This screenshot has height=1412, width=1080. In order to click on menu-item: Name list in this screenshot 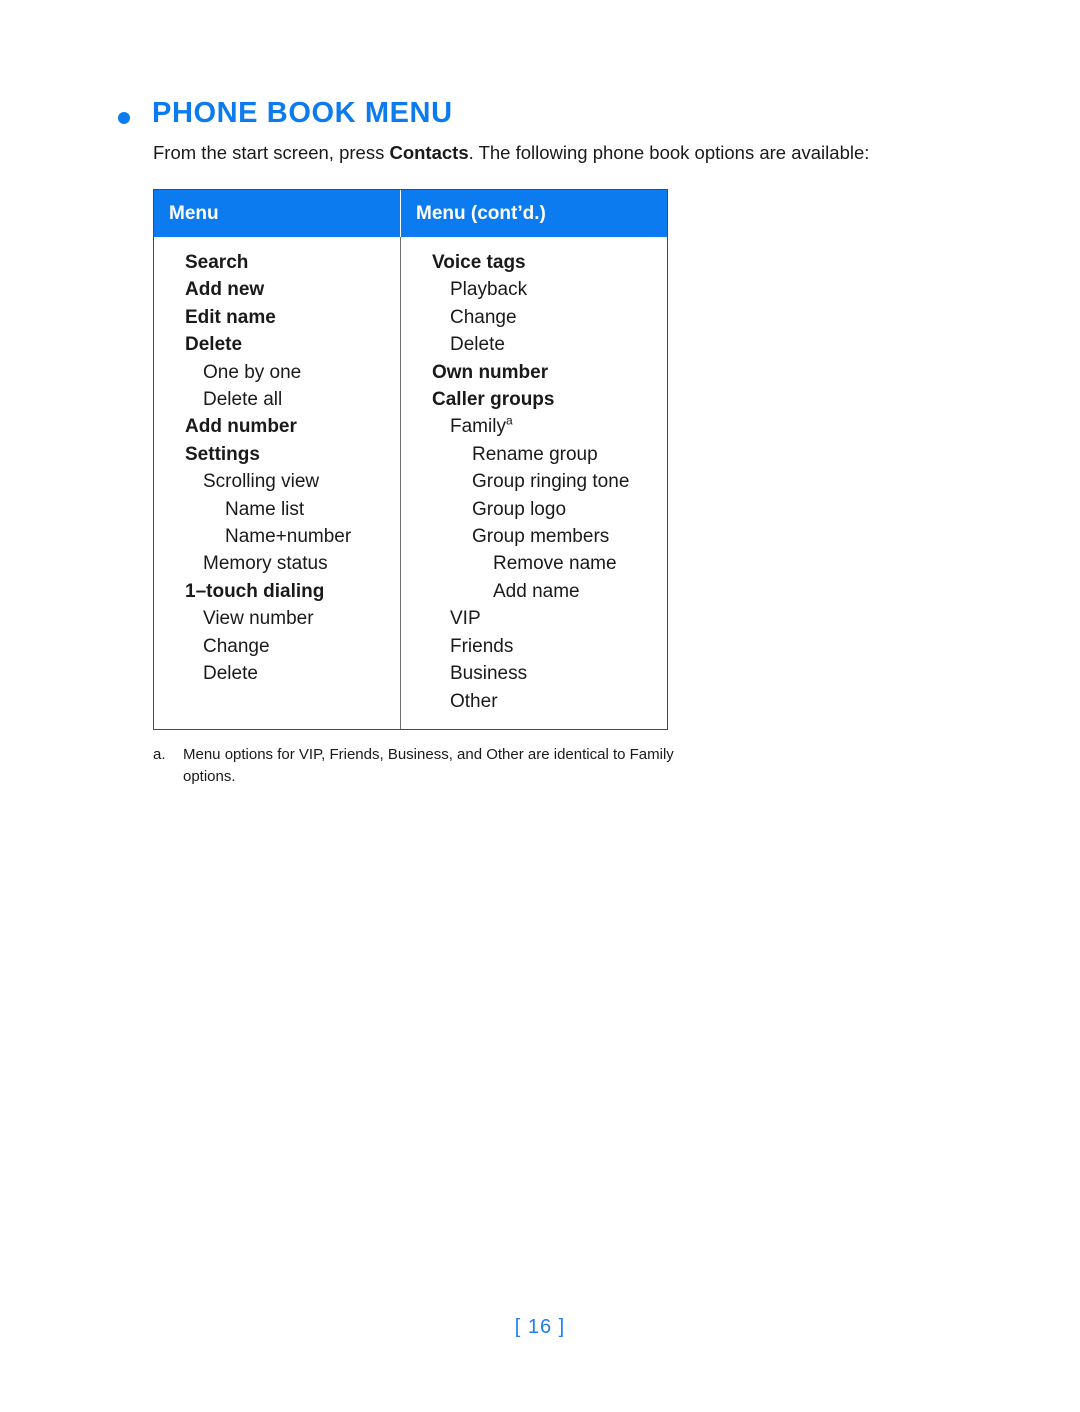, I will do `click(265, 509)`.